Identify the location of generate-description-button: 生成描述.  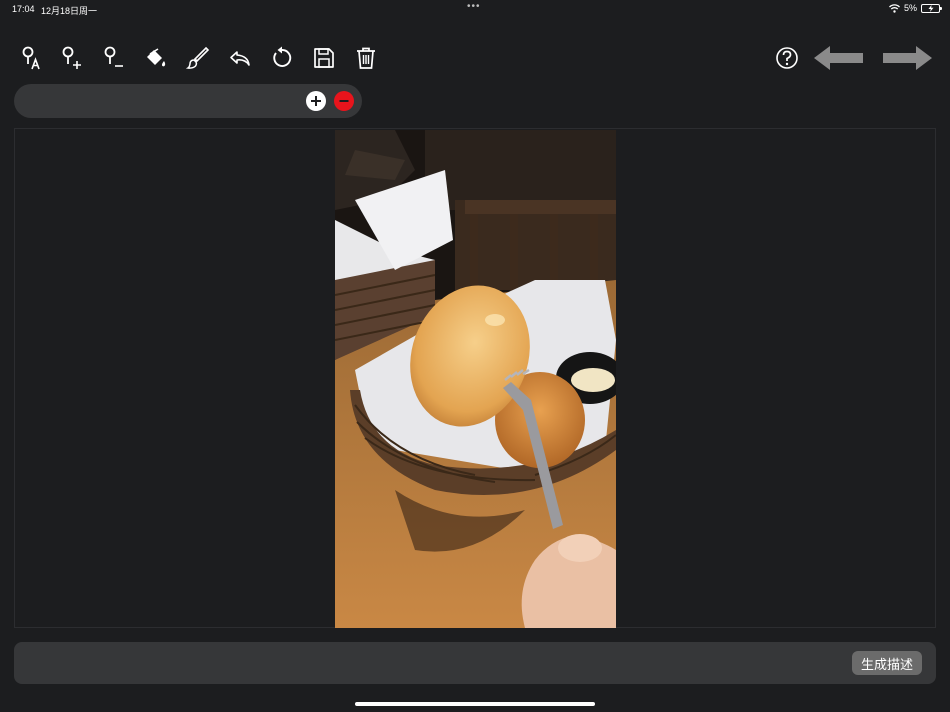
(887, 663).